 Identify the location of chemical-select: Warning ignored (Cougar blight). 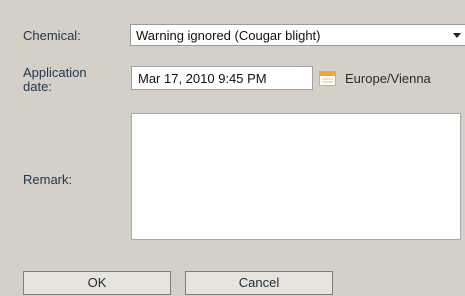
(297, 35).